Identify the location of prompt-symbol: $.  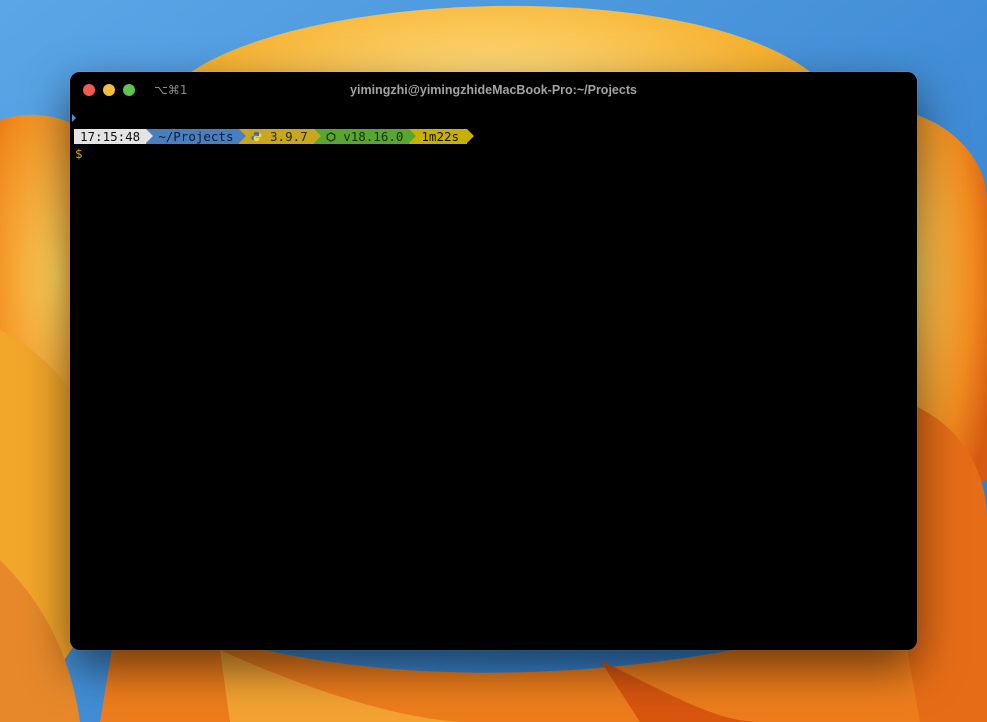
(79, 153).